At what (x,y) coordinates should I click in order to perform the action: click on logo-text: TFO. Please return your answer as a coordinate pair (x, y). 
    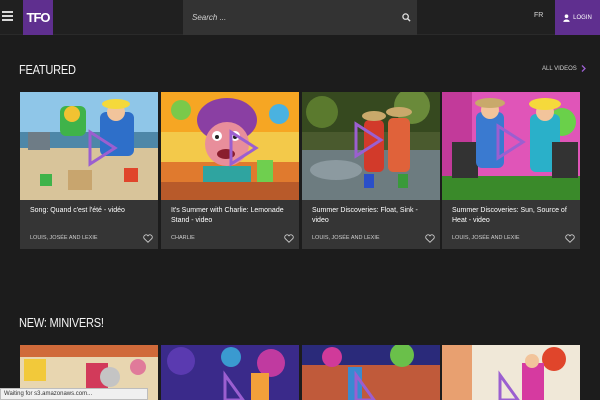
    Looking at the image, I should click on (38, 17).